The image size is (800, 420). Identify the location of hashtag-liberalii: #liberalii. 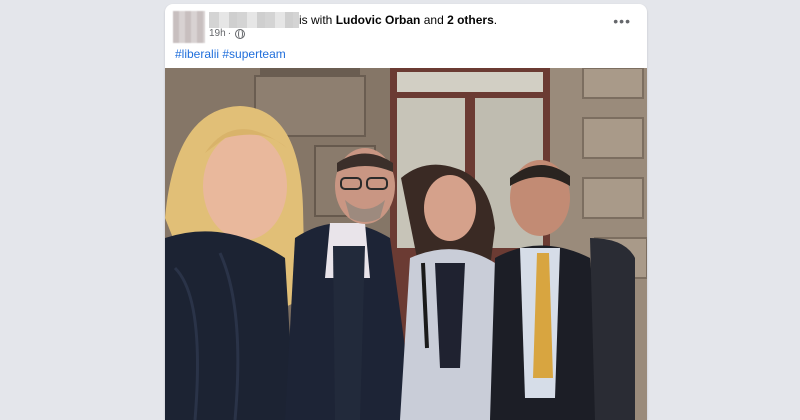
(197, 54).